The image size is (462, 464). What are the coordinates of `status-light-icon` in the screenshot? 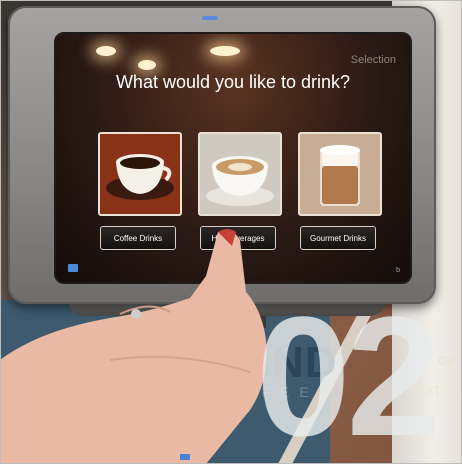 It's located at (185, 457).